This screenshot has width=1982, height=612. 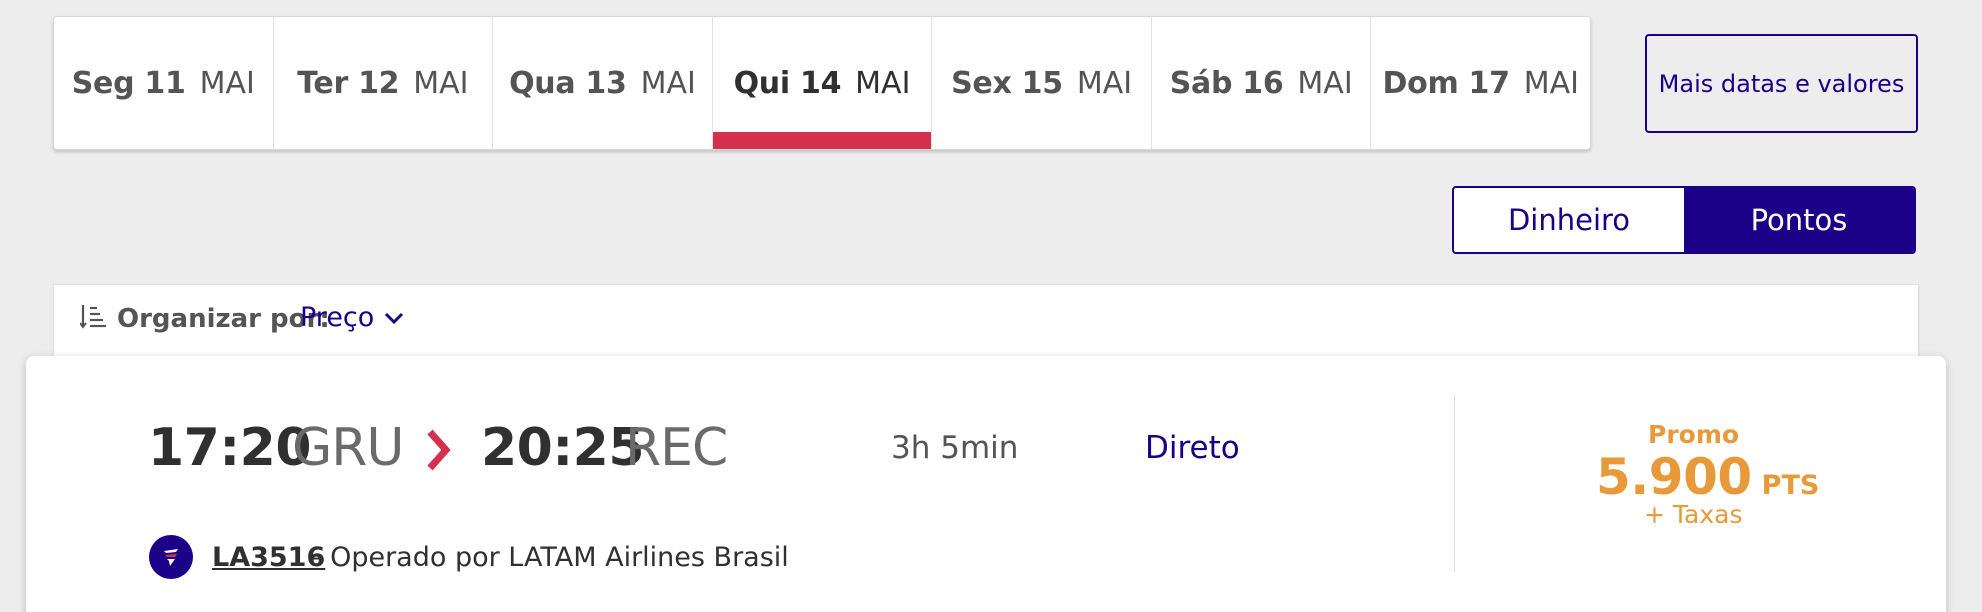 What do you see at coordinates (348, 448) in the screenshot?
I see `departure-airport: GRU` at bounding box center [348, 448].